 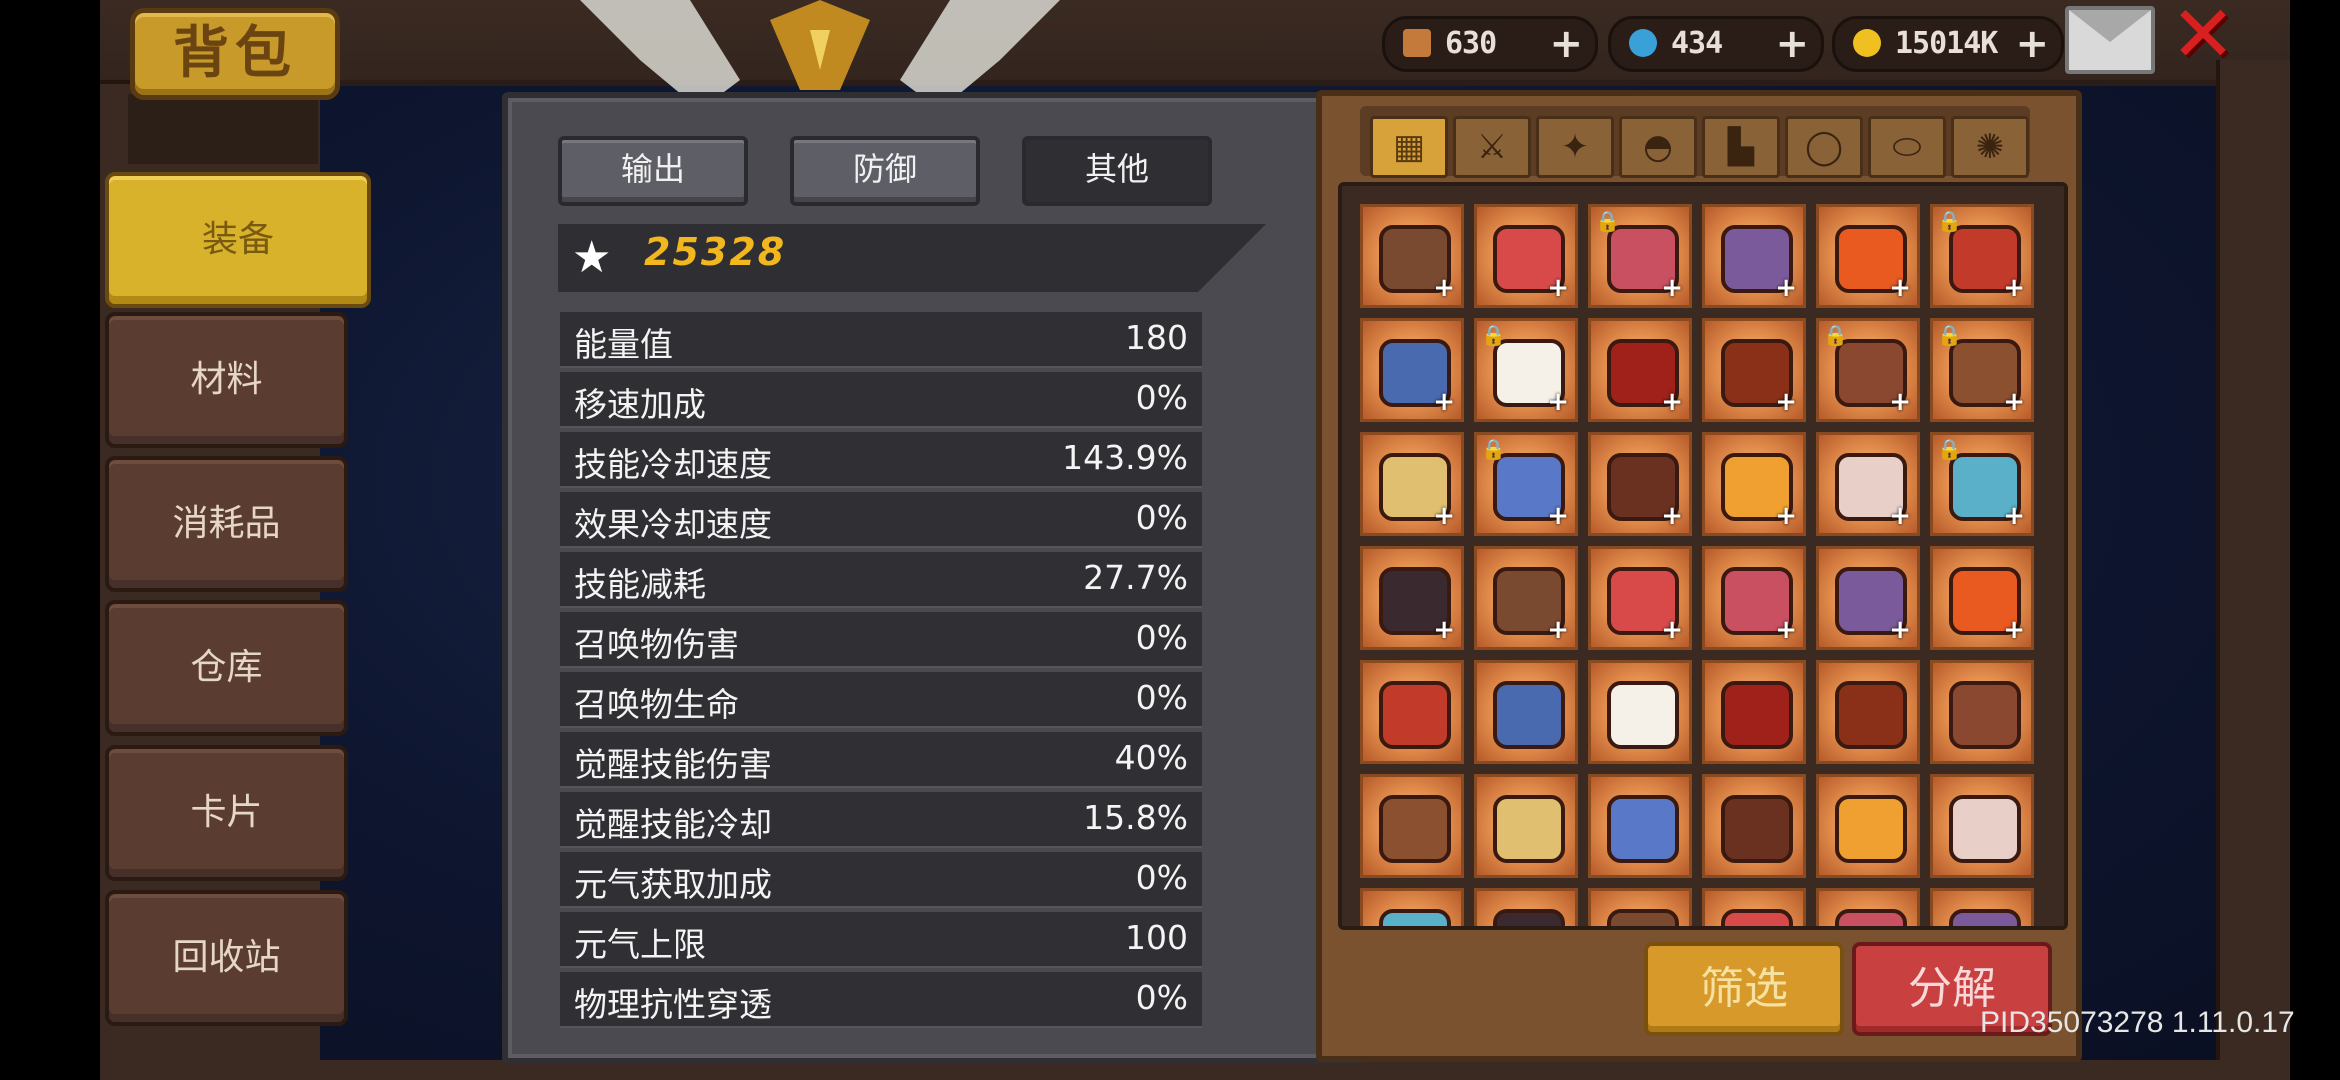 What do you see at coordinates (226, 668) in the screenshot?
I see `sidebar-item-3: 仓库` at bounding box center [226, 668].